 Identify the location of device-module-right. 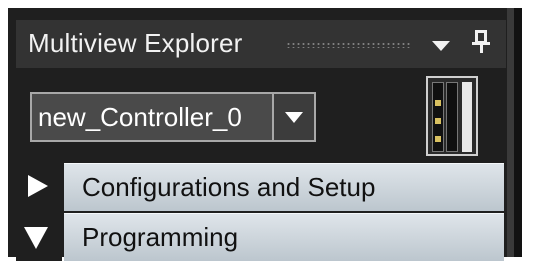
(467, 117).